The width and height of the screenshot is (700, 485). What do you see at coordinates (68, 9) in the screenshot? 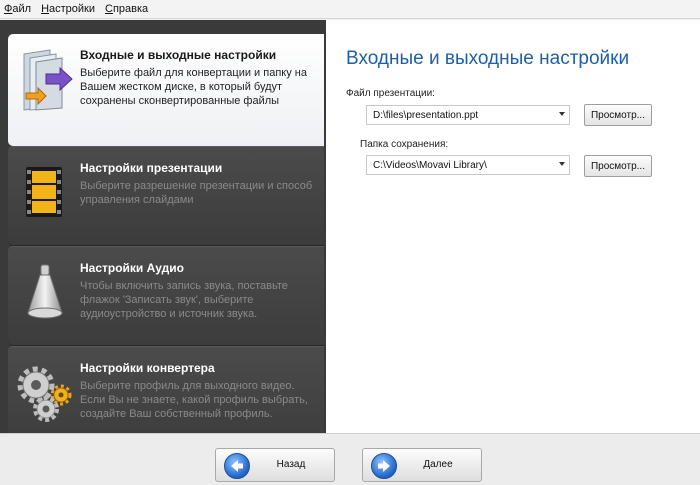
I see `menu-settings: Настройки` at bounding box center [68, 9].